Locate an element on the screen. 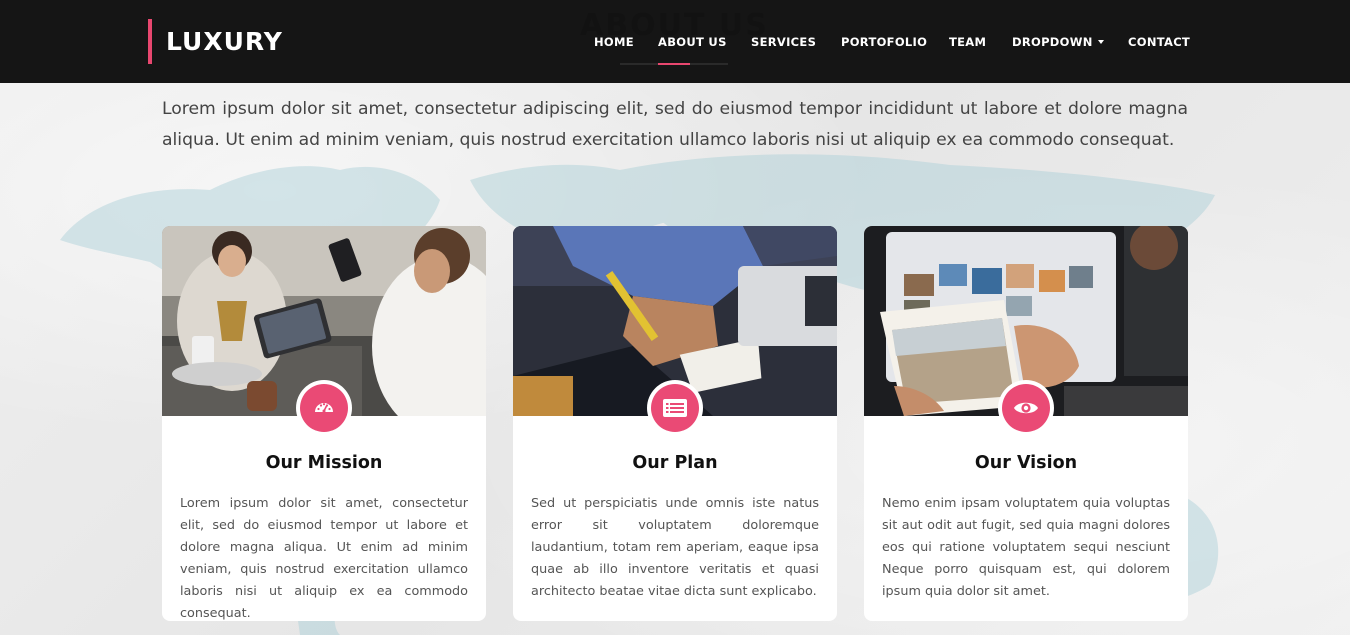 This screenshot has height=635, width=1350. dashboard-icon is located at coordinates (324, 408).